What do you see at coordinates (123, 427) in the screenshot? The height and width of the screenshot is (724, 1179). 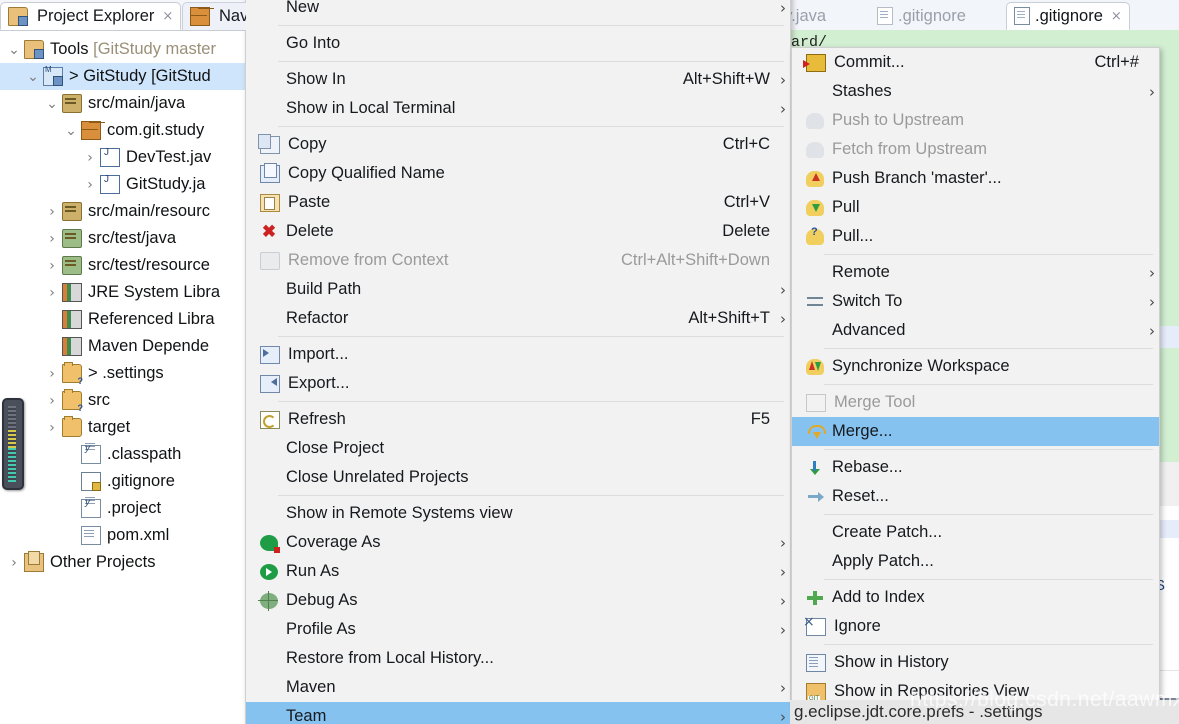 I see `tree-item: › target` at bounding box center [123, 427].